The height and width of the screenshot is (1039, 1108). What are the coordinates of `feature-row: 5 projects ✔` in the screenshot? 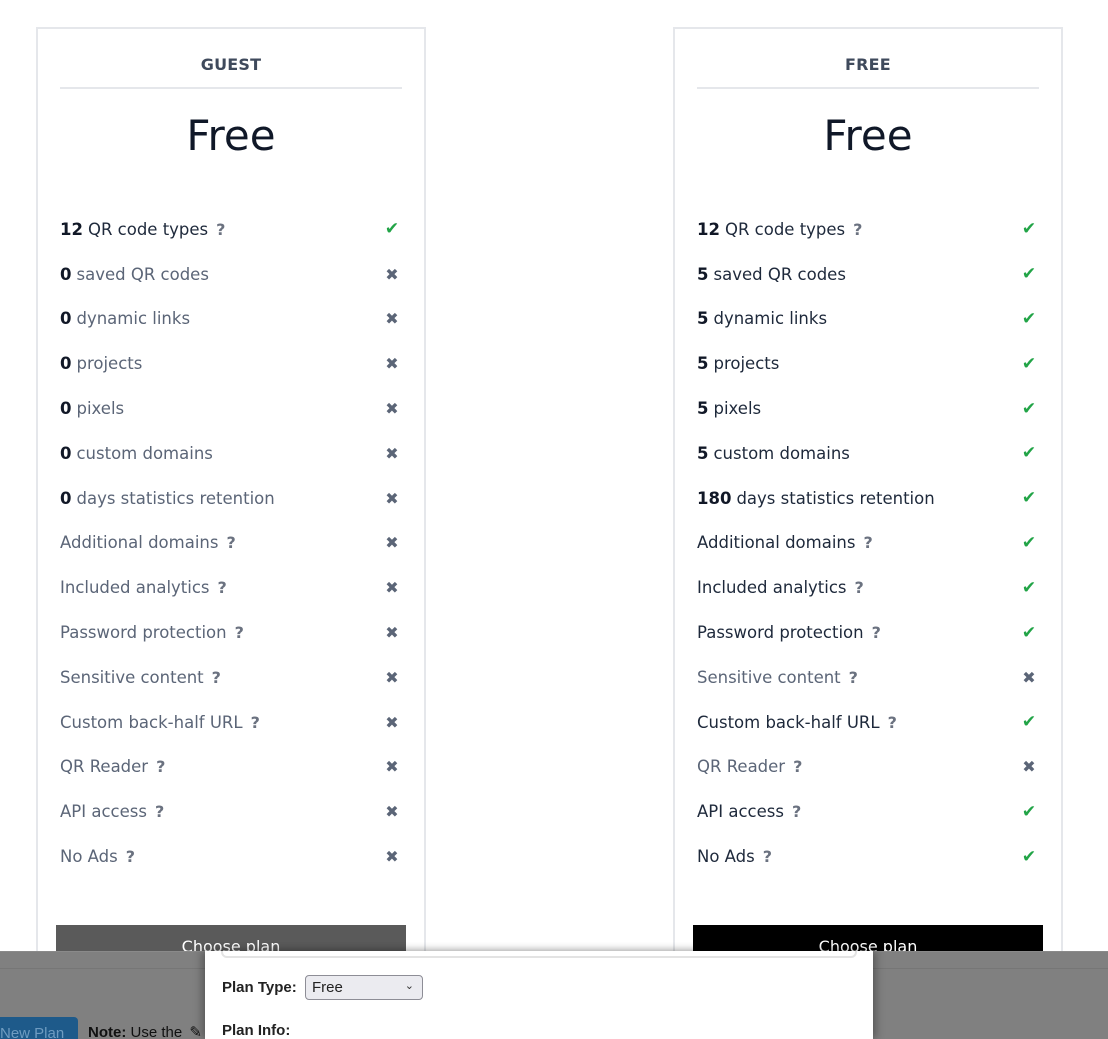 It's located at (868, 363).